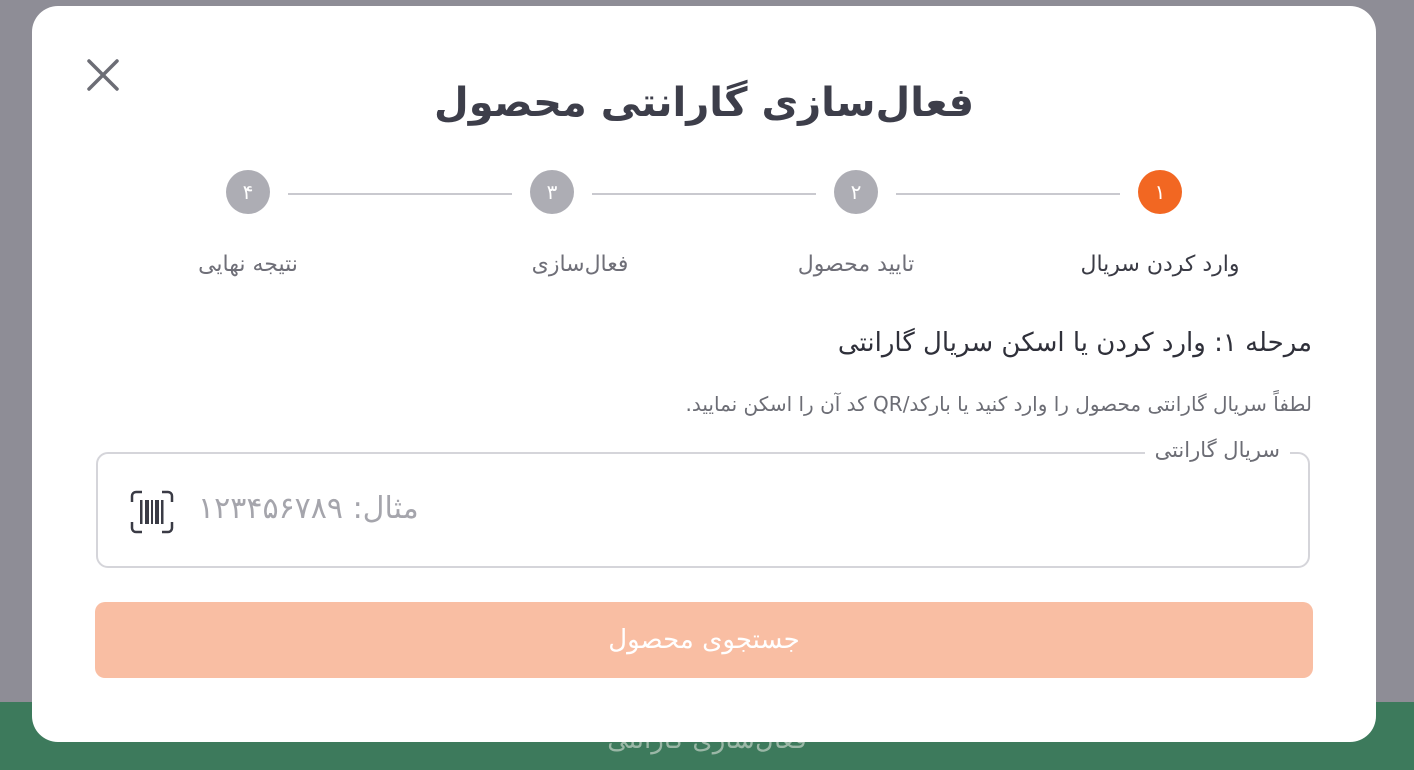 This screenshot has width=1414, height=770. Describe the element at coordinates (552, 192) in the screenshot. I see `step-3-indicator: ۳` at that location.